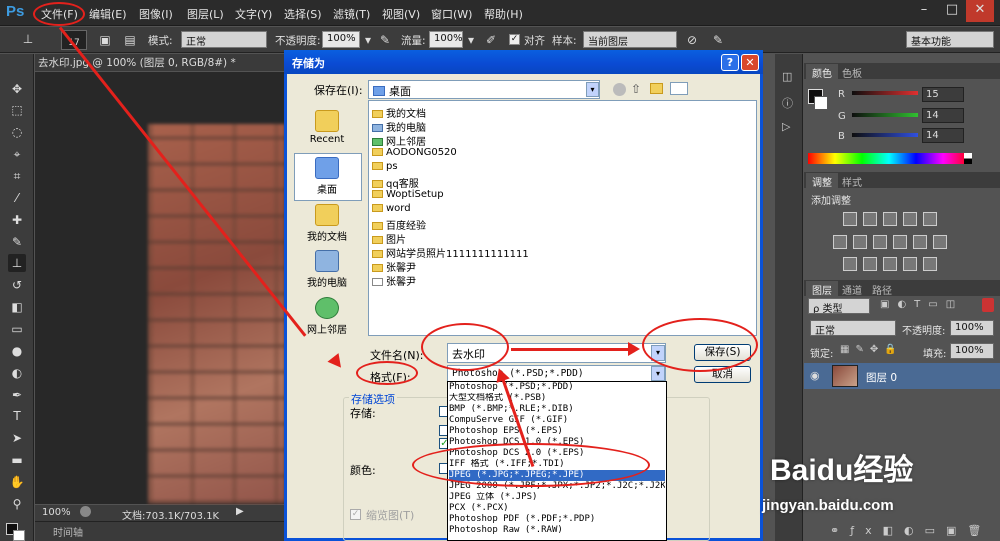 Image resolution: width=1000 pixels, height=541 pixels. What do you see at coordinates (656, 88) in the screenshot?
I see `new-folder-icon` at bounding box center [656, 88].